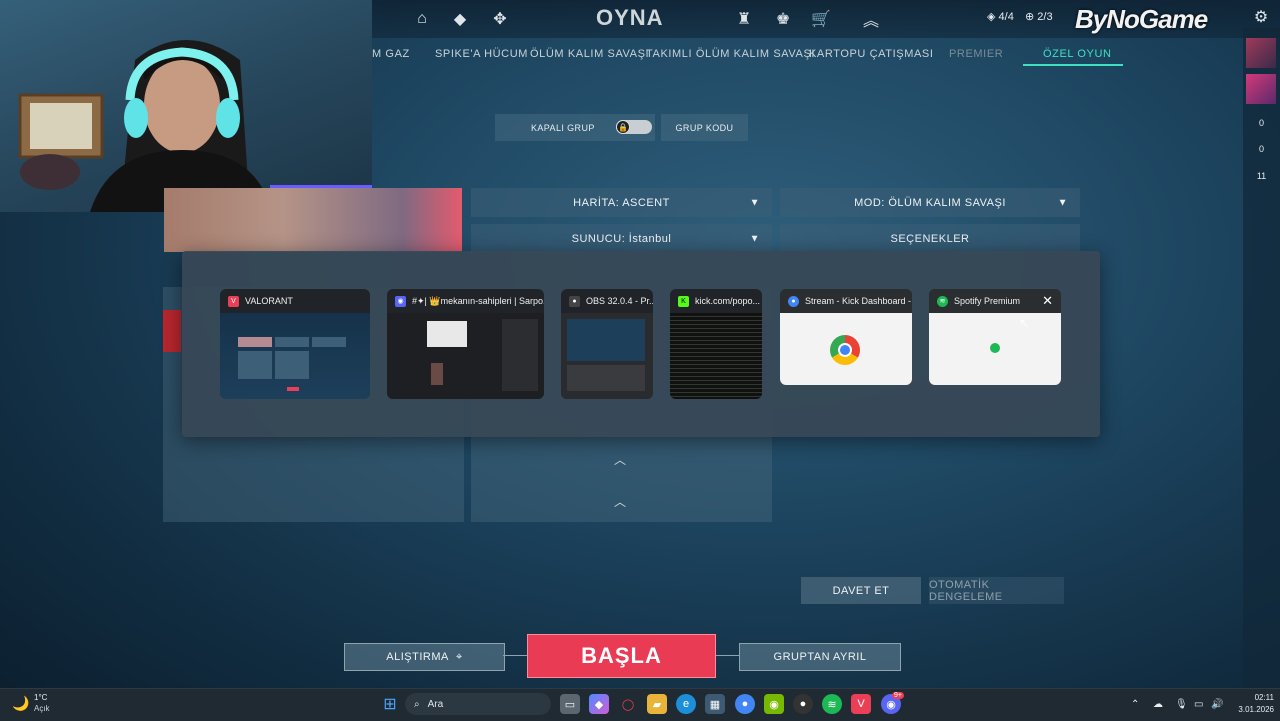 The width and height of the screenshot is (1280, 721). What do you see at coordinates (861, 590) in the screenshot?
I see `invite-button: DAVET ET` at bounding box center [861, 590].